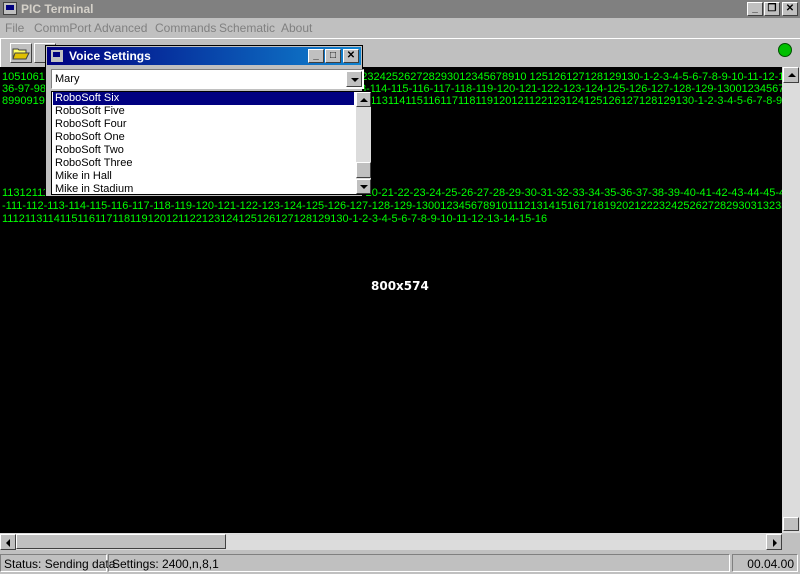  I want to click on voice-select: Mary, so click(207, 79).